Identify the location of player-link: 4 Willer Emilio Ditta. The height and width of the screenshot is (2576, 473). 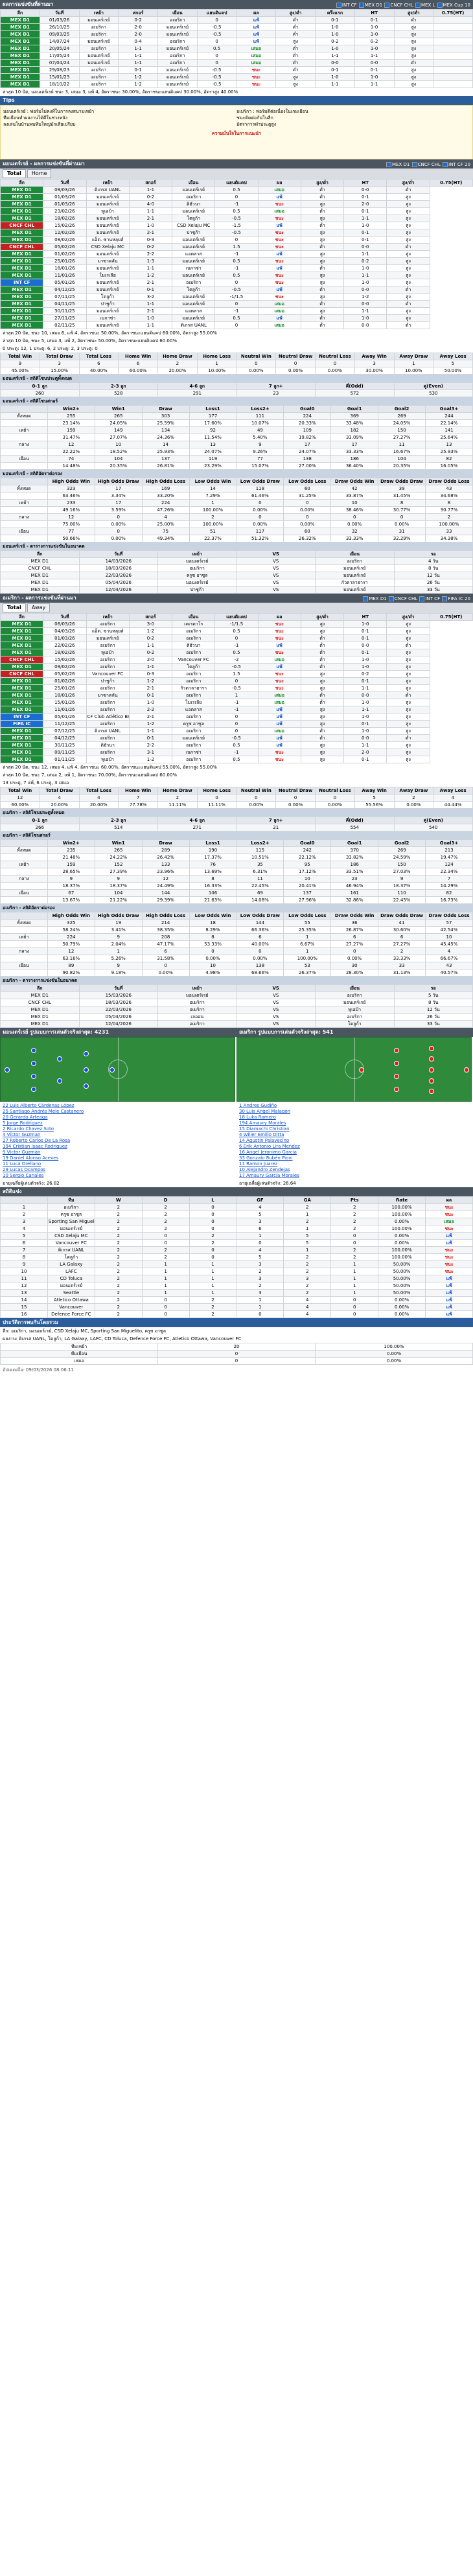
(354, 1135).